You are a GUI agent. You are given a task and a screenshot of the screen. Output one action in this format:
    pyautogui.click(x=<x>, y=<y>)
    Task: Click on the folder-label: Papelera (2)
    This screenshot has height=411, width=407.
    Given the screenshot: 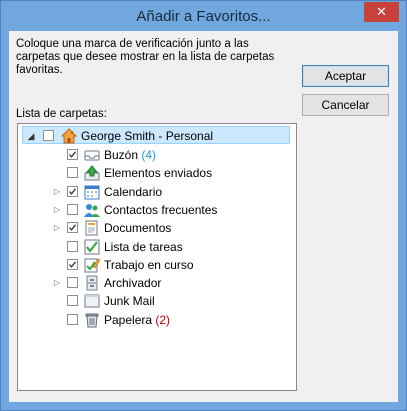 What is the action you would take?
    pyautogui.click(x=137, y=320)
    